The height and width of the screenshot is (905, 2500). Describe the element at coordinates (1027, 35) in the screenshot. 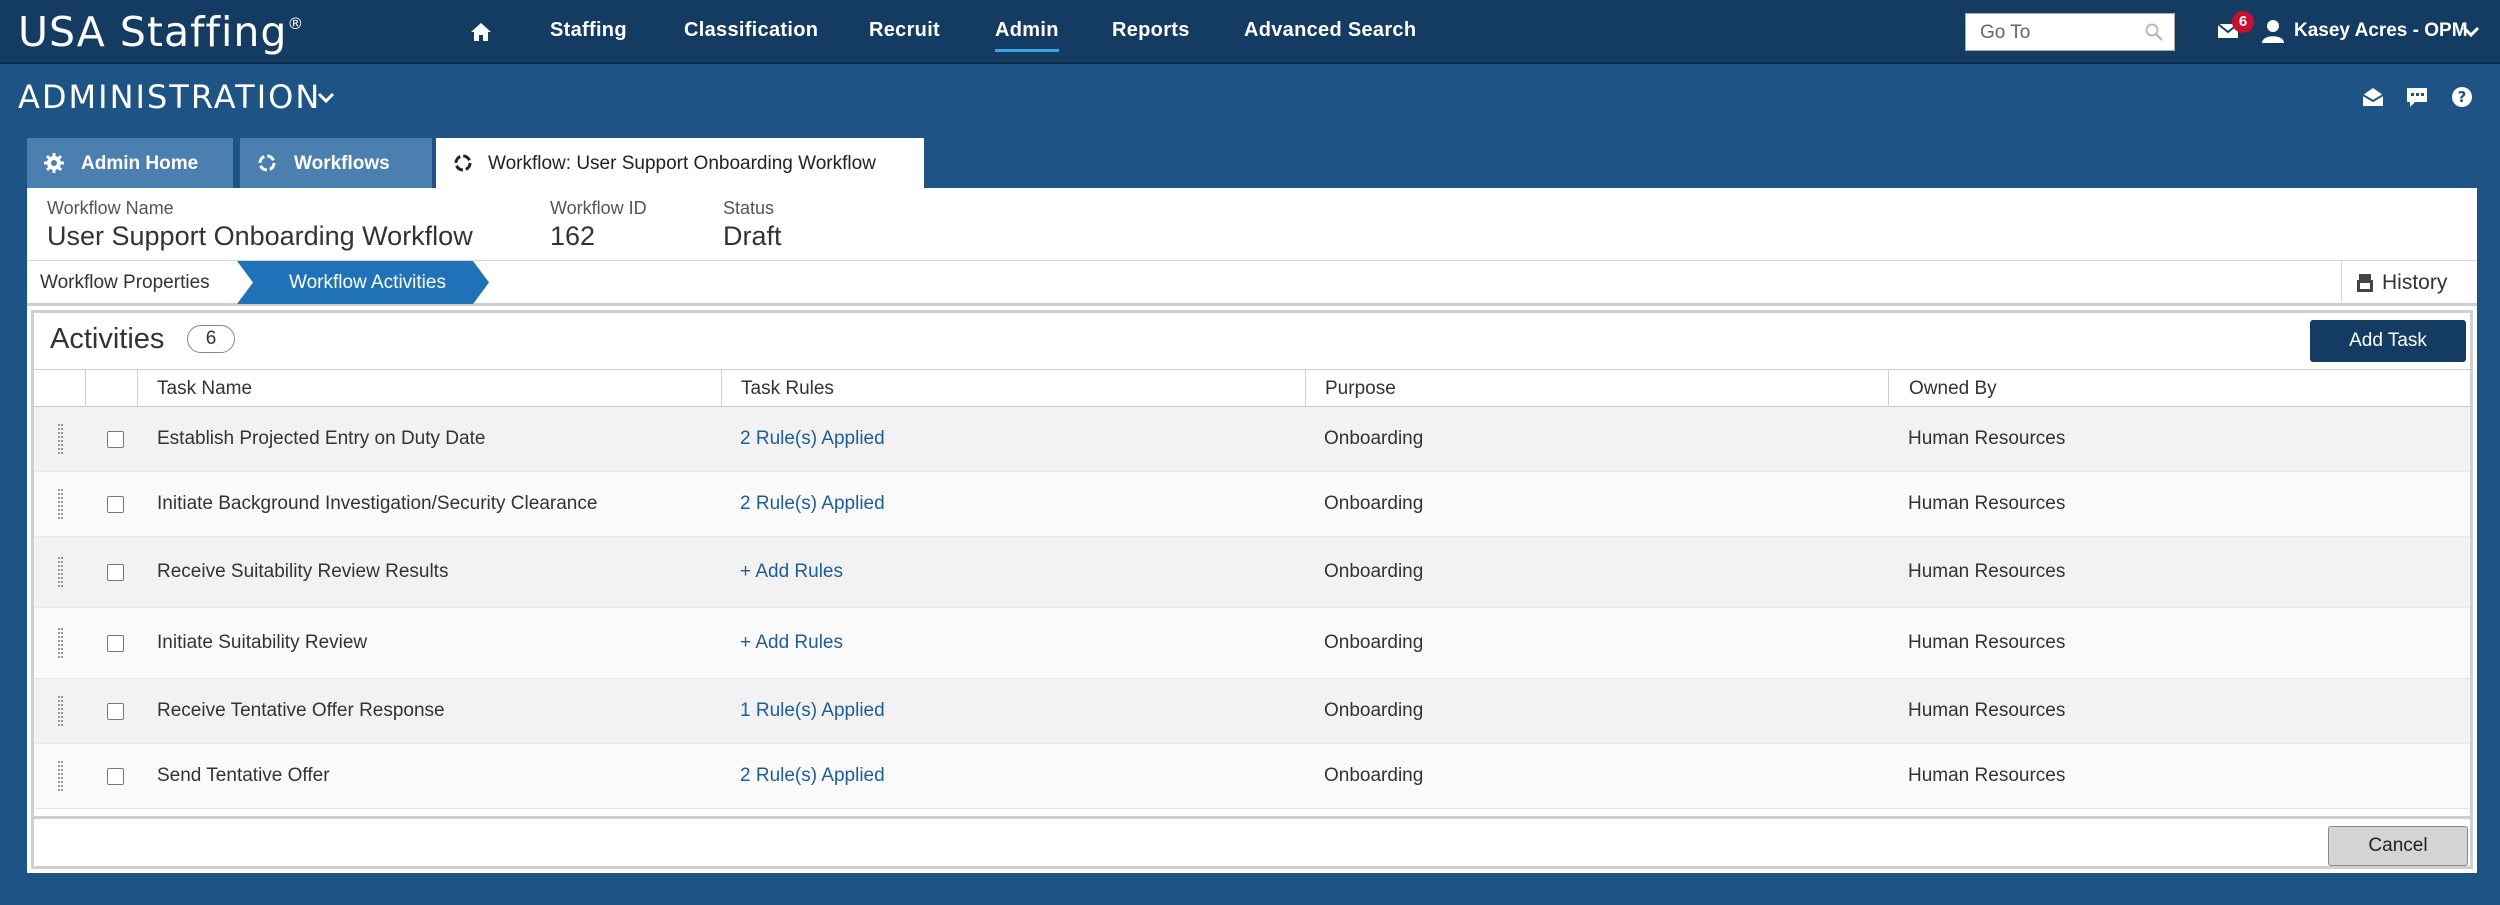

I see `nav-admin: Admin` at that location.